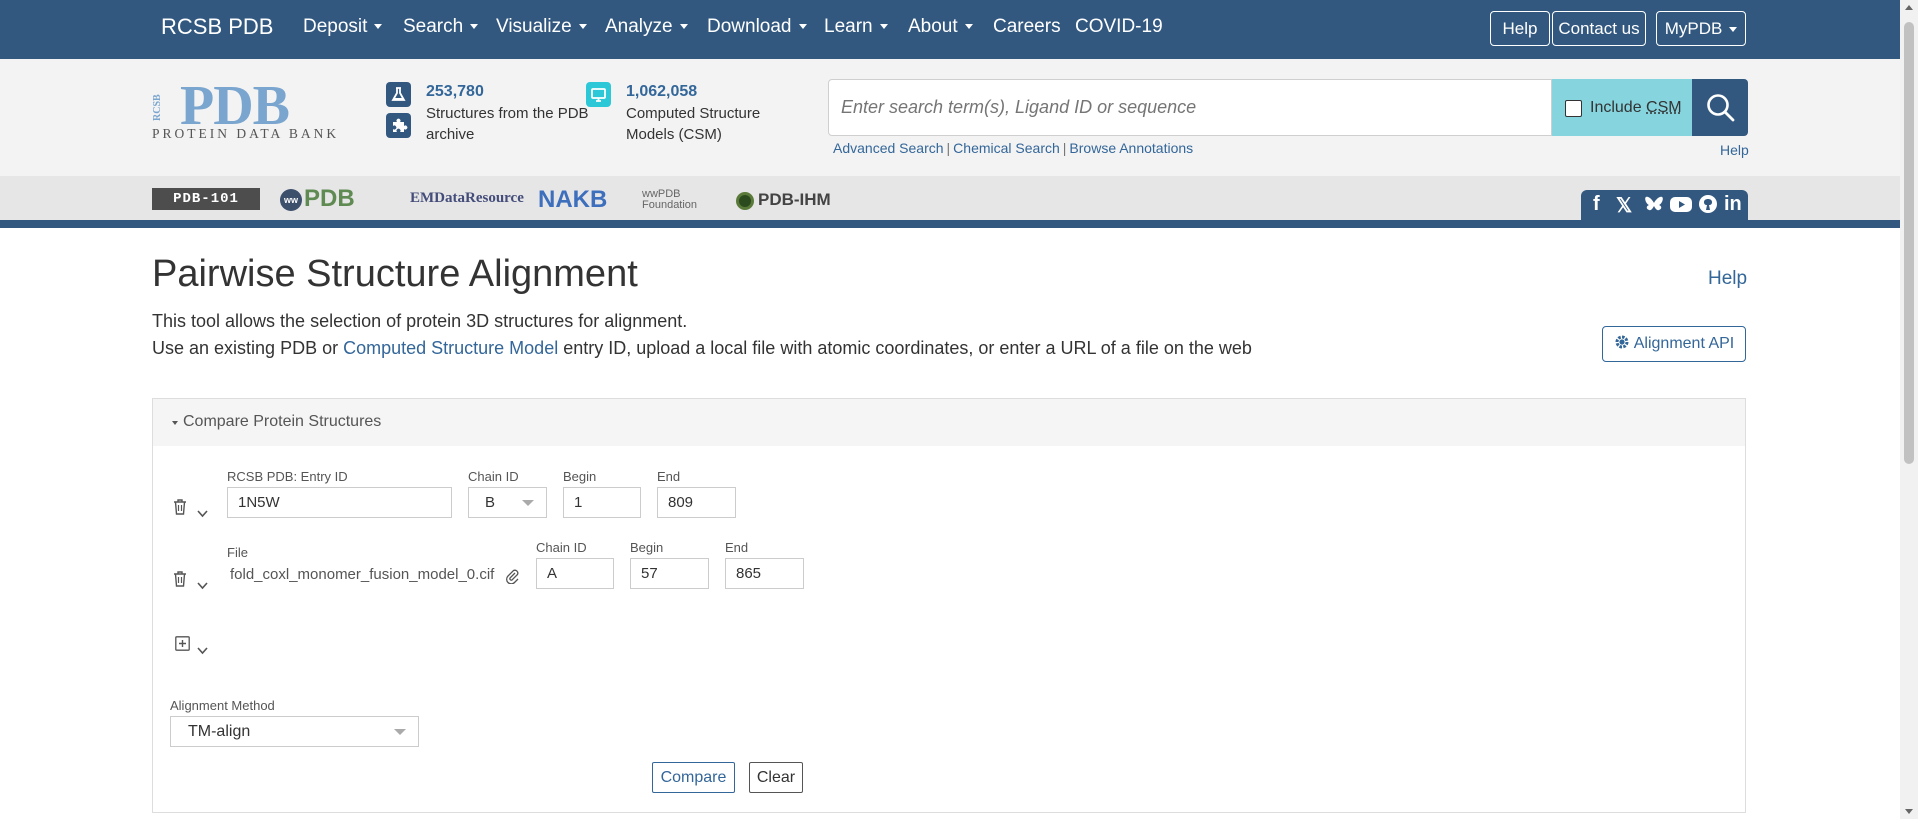  What do you see at coordinates (776, 777) in the screenshot?
I see `clear-button: Clear` at bounding box center [776, 777].